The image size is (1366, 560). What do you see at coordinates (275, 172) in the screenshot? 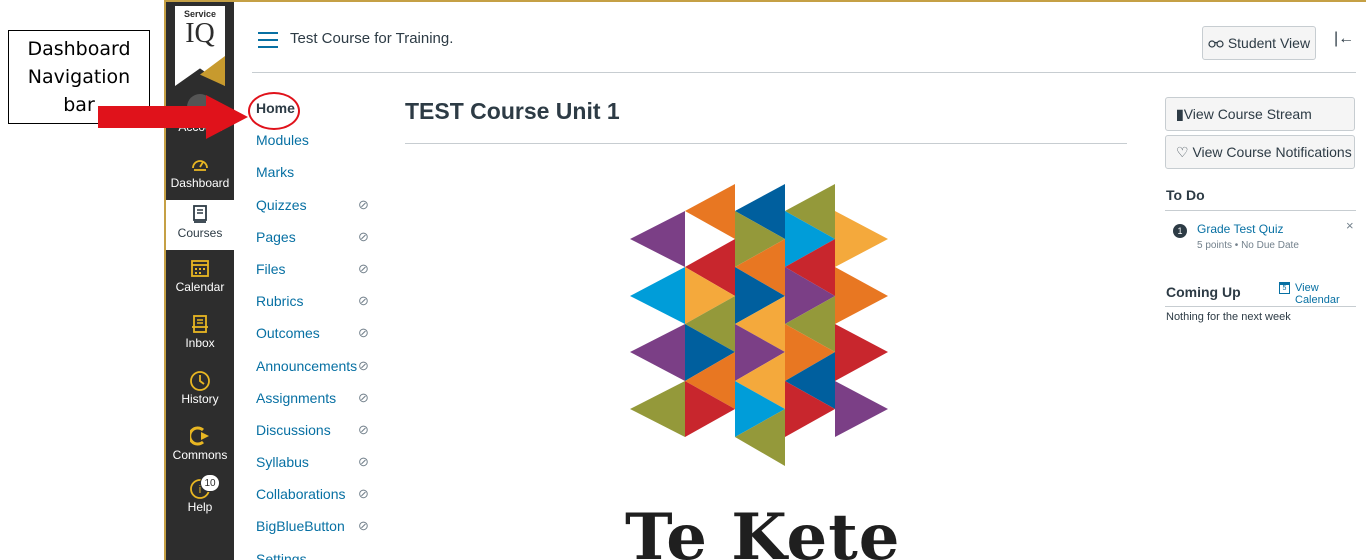
I see `course-nav-label: Marks` at bounding box center [275, 172].